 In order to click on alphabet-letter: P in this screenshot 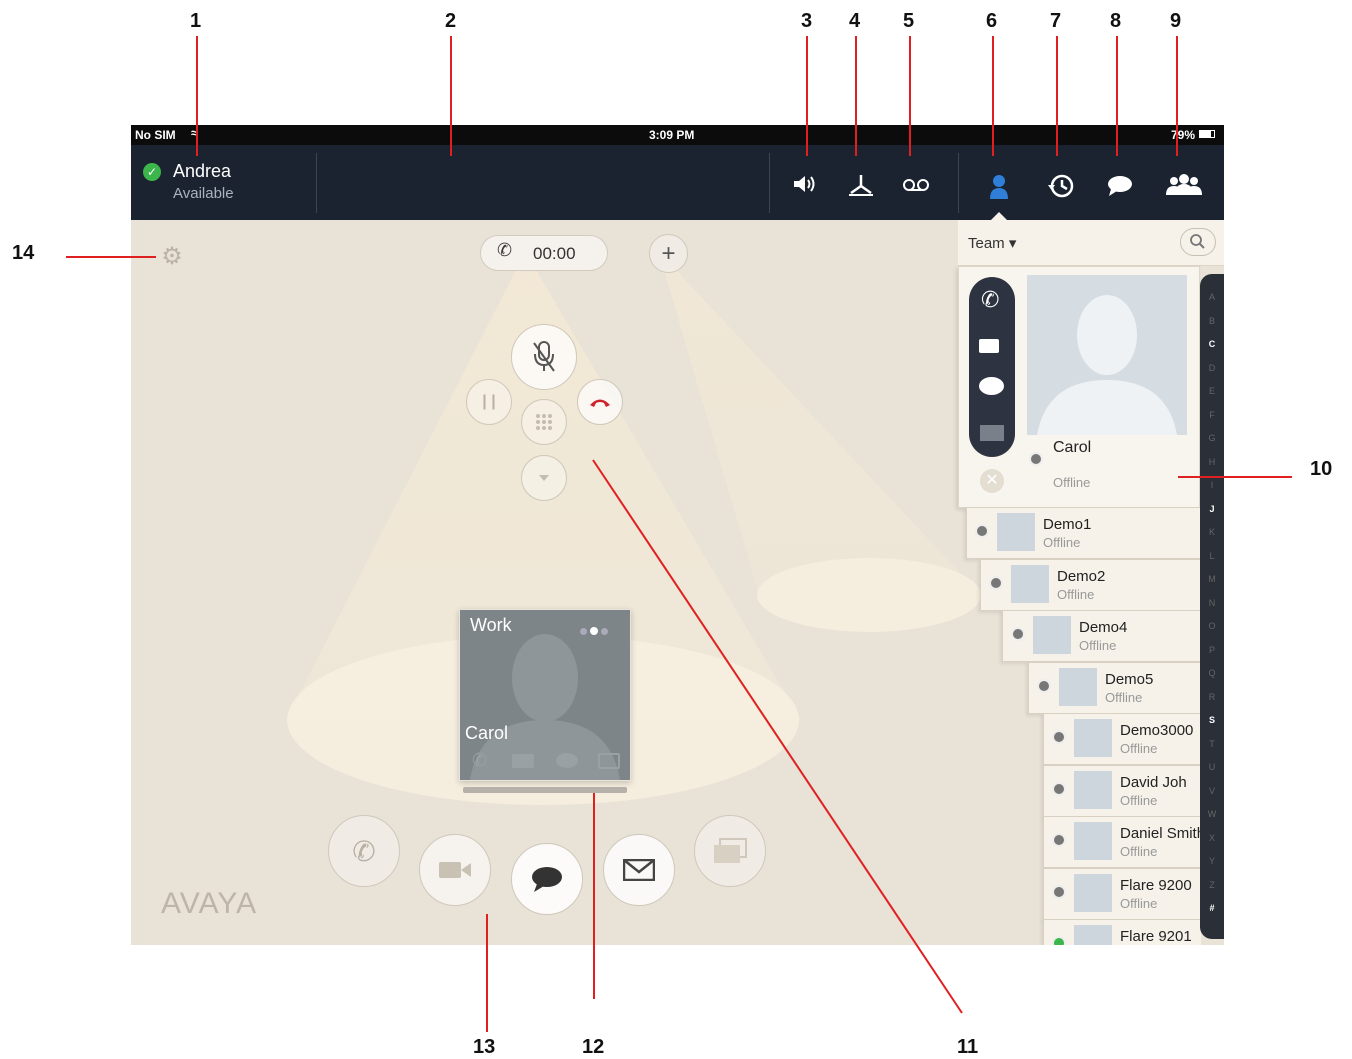, I will do `click(1212, 650)`.